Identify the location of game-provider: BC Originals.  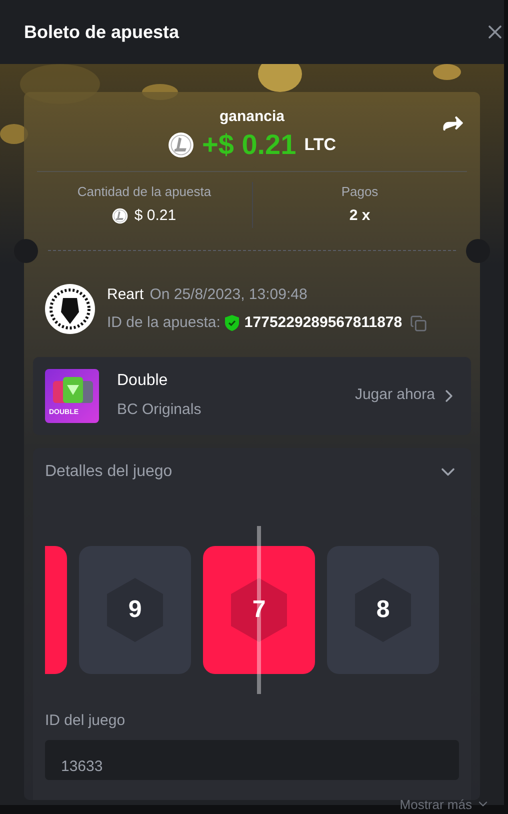
(159, 410).